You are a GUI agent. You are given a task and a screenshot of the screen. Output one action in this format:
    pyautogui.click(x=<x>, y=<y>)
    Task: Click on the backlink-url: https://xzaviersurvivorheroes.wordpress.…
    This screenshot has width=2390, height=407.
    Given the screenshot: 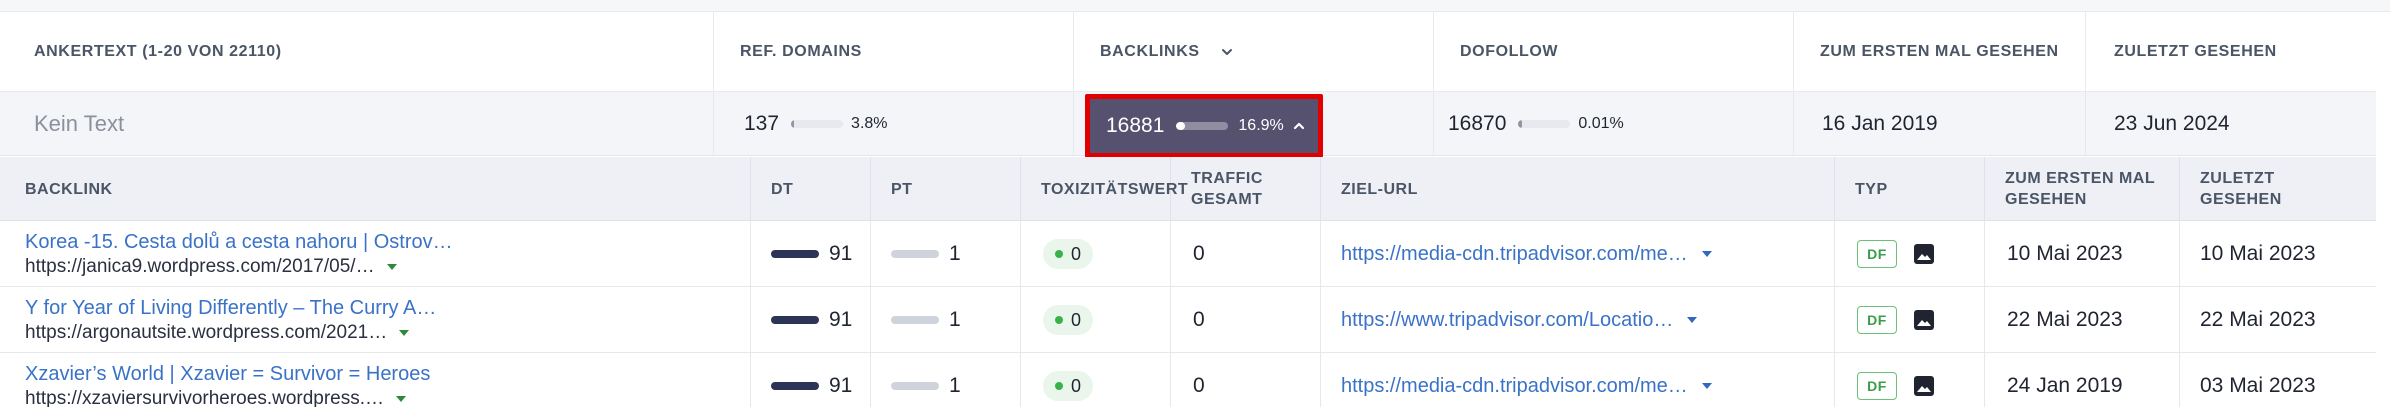 What is the action you would take?
    pyautogui.click(x=216, y=397)
    